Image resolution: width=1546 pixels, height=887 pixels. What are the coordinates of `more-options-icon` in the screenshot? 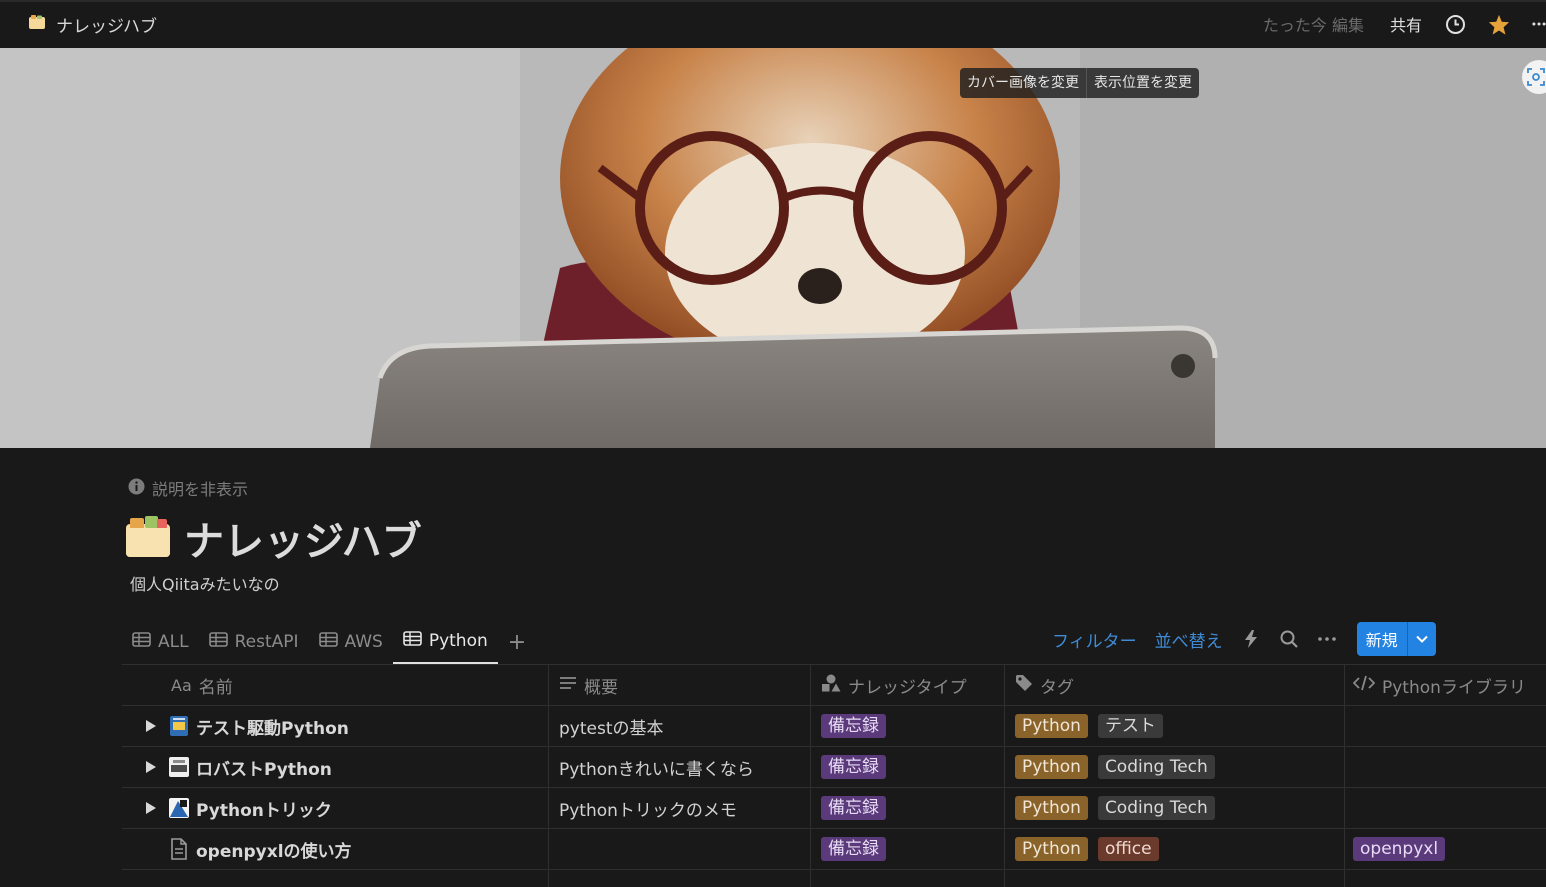 It's located at (1327, 639).